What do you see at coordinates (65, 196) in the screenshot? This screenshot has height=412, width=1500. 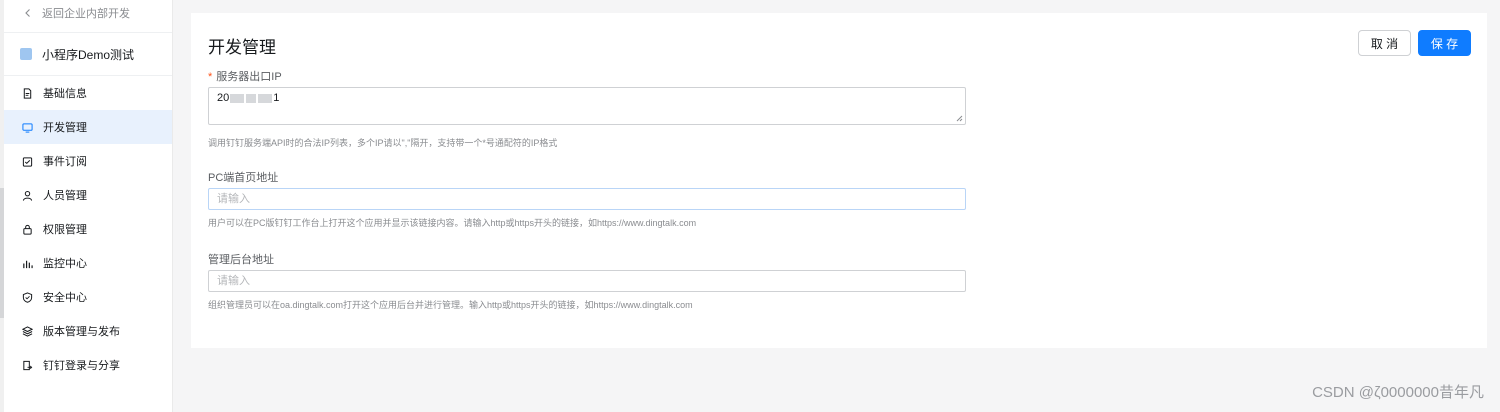 I see `sidebar-item-label: 人员管理` at bounding box center [65, 196].